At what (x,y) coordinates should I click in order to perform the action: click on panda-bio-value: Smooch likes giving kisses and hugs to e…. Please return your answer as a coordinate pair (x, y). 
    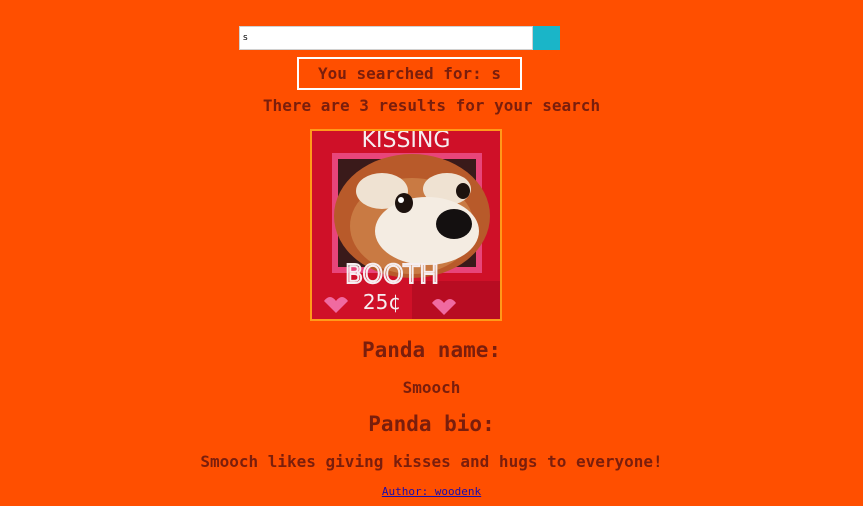
    Looking at the image, I should click on (431, 461).